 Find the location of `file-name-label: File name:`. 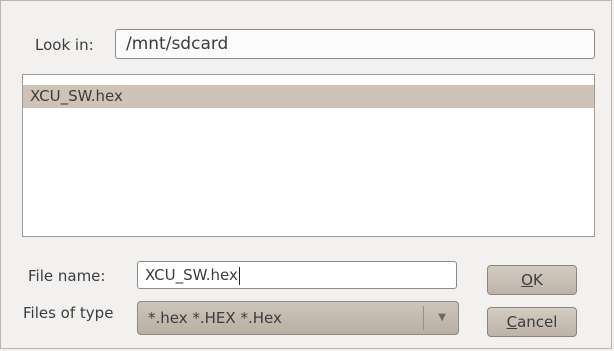

file-name-label: File name: is located at coordinates (67, 276).